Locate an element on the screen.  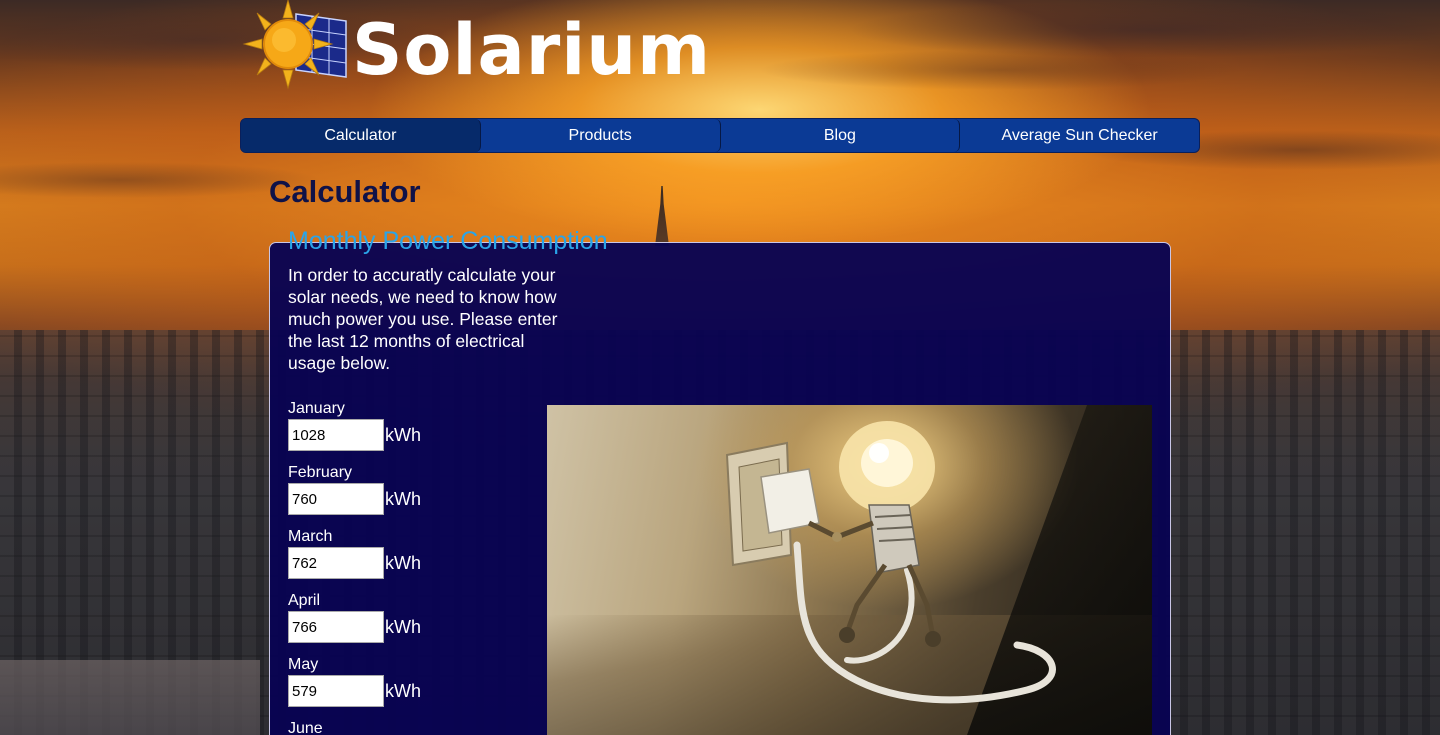
panel-legend: Monthly Power Consumption is located at coordinates (448, 241).